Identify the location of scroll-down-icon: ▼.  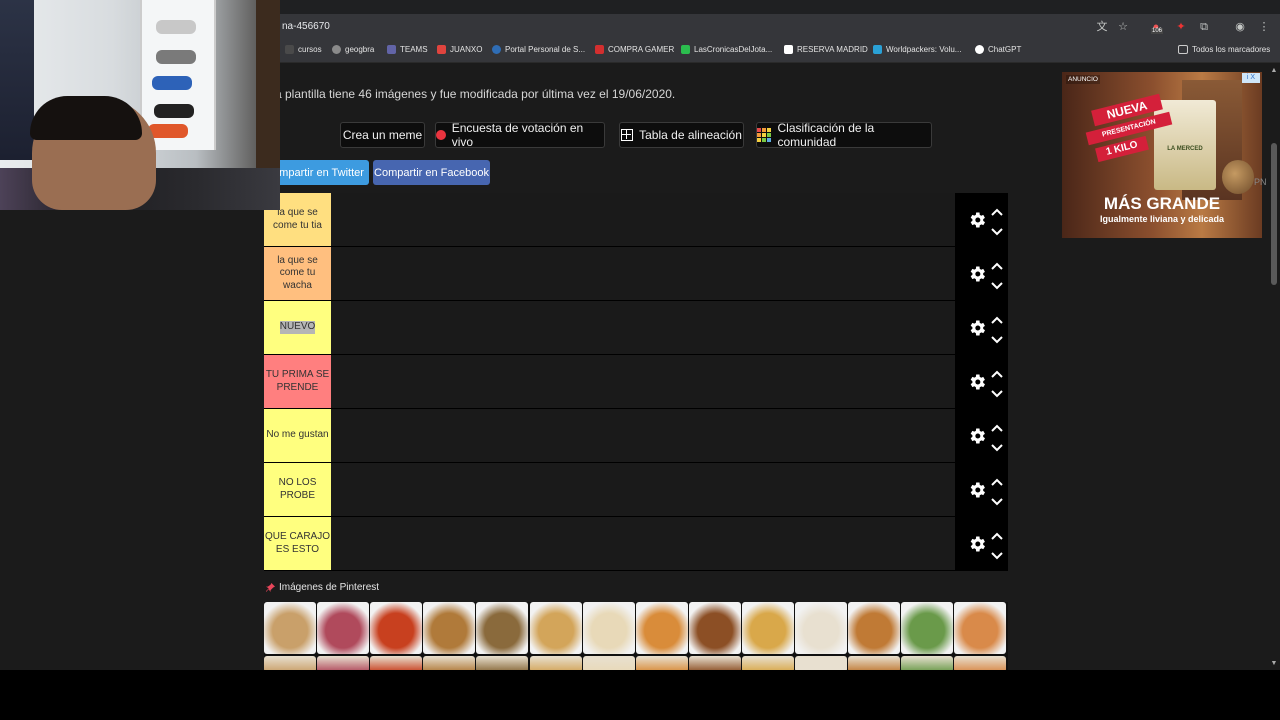
(1274, 664).